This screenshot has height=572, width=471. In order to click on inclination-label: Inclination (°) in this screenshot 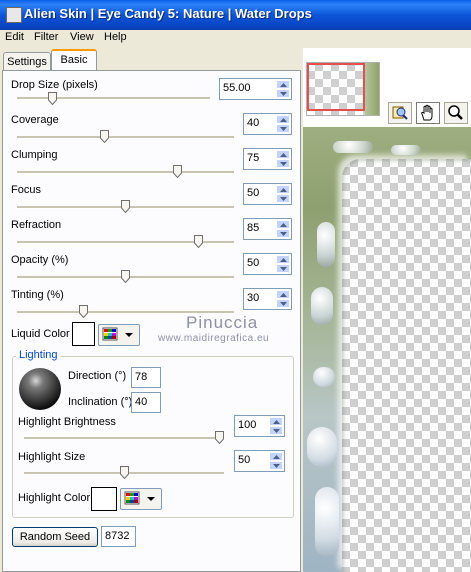, I will do `click(100, 402)`.